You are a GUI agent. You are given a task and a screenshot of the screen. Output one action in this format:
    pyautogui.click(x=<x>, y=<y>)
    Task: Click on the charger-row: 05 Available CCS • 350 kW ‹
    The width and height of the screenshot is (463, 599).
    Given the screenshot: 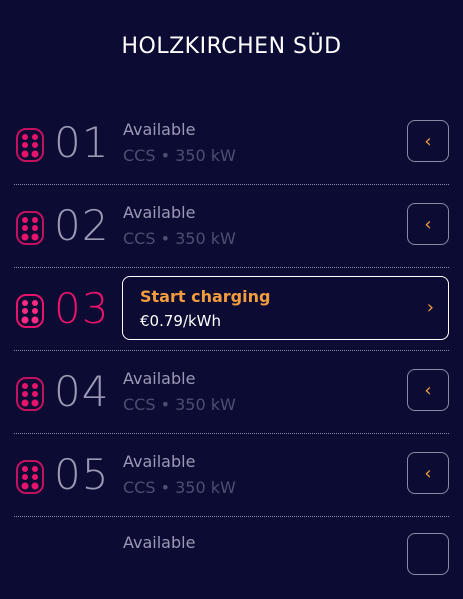 What is the action you would take?
    pyautogui.click(x=231, y=475)
    